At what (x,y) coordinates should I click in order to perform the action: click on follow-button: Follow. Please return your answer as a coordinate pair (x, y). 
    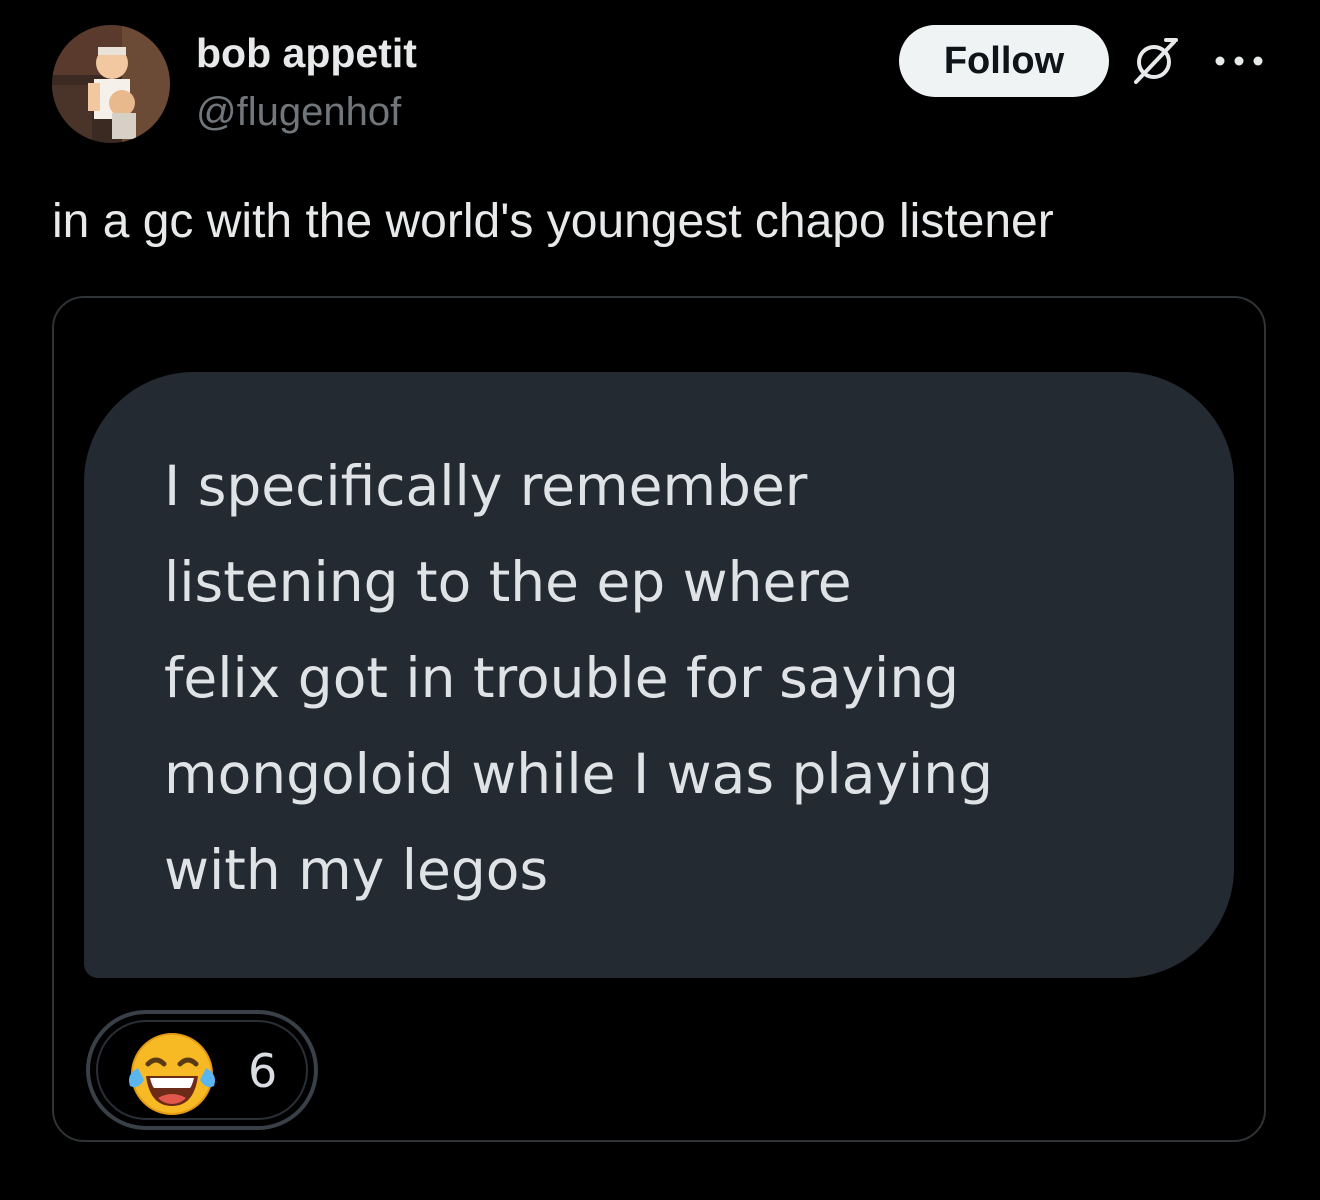
    Looking at the image, I should click on (1004, 61).